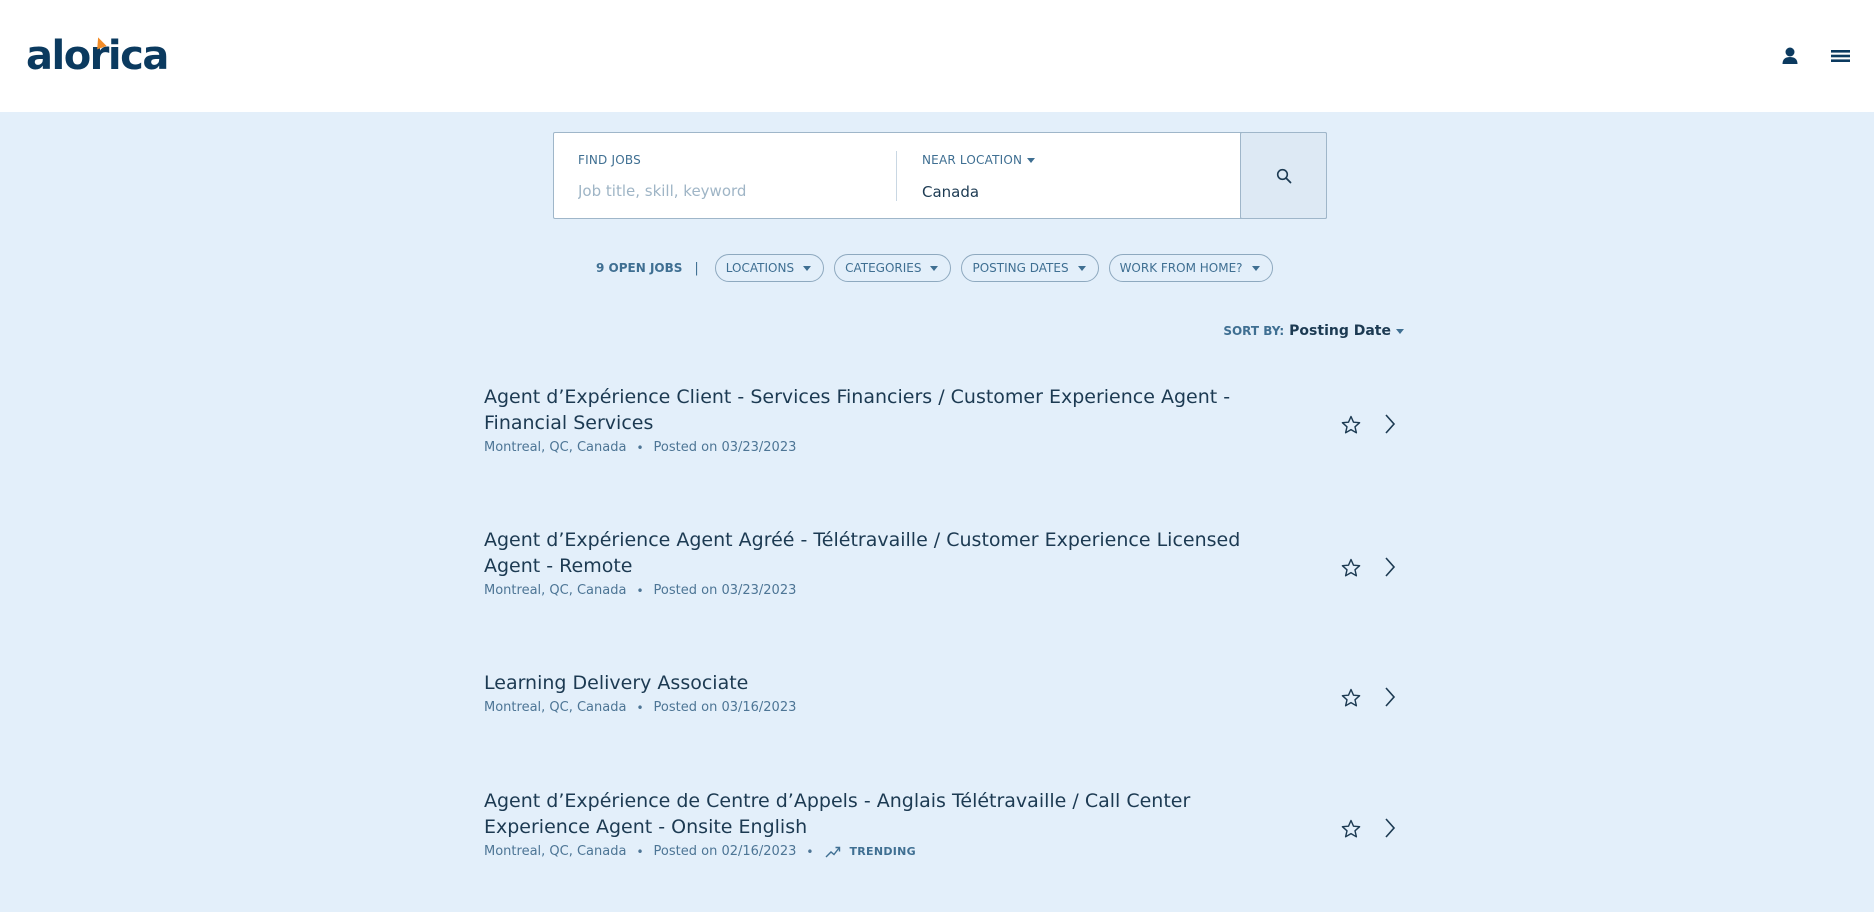 This screenshot has width=1874, height=912. What do you see at coordinates (1020, 268) in the screenshot?
I see `filter-label: POSTING DATES` at bounding box center [1020, 268].